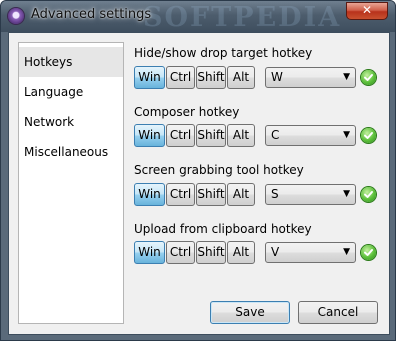 The height and width of the screenshot is (341, 396). What do you see at coordinates (91, 14) in the screenshot?
I see `window-title: Advanced settings` at bounding box center [91, 14].